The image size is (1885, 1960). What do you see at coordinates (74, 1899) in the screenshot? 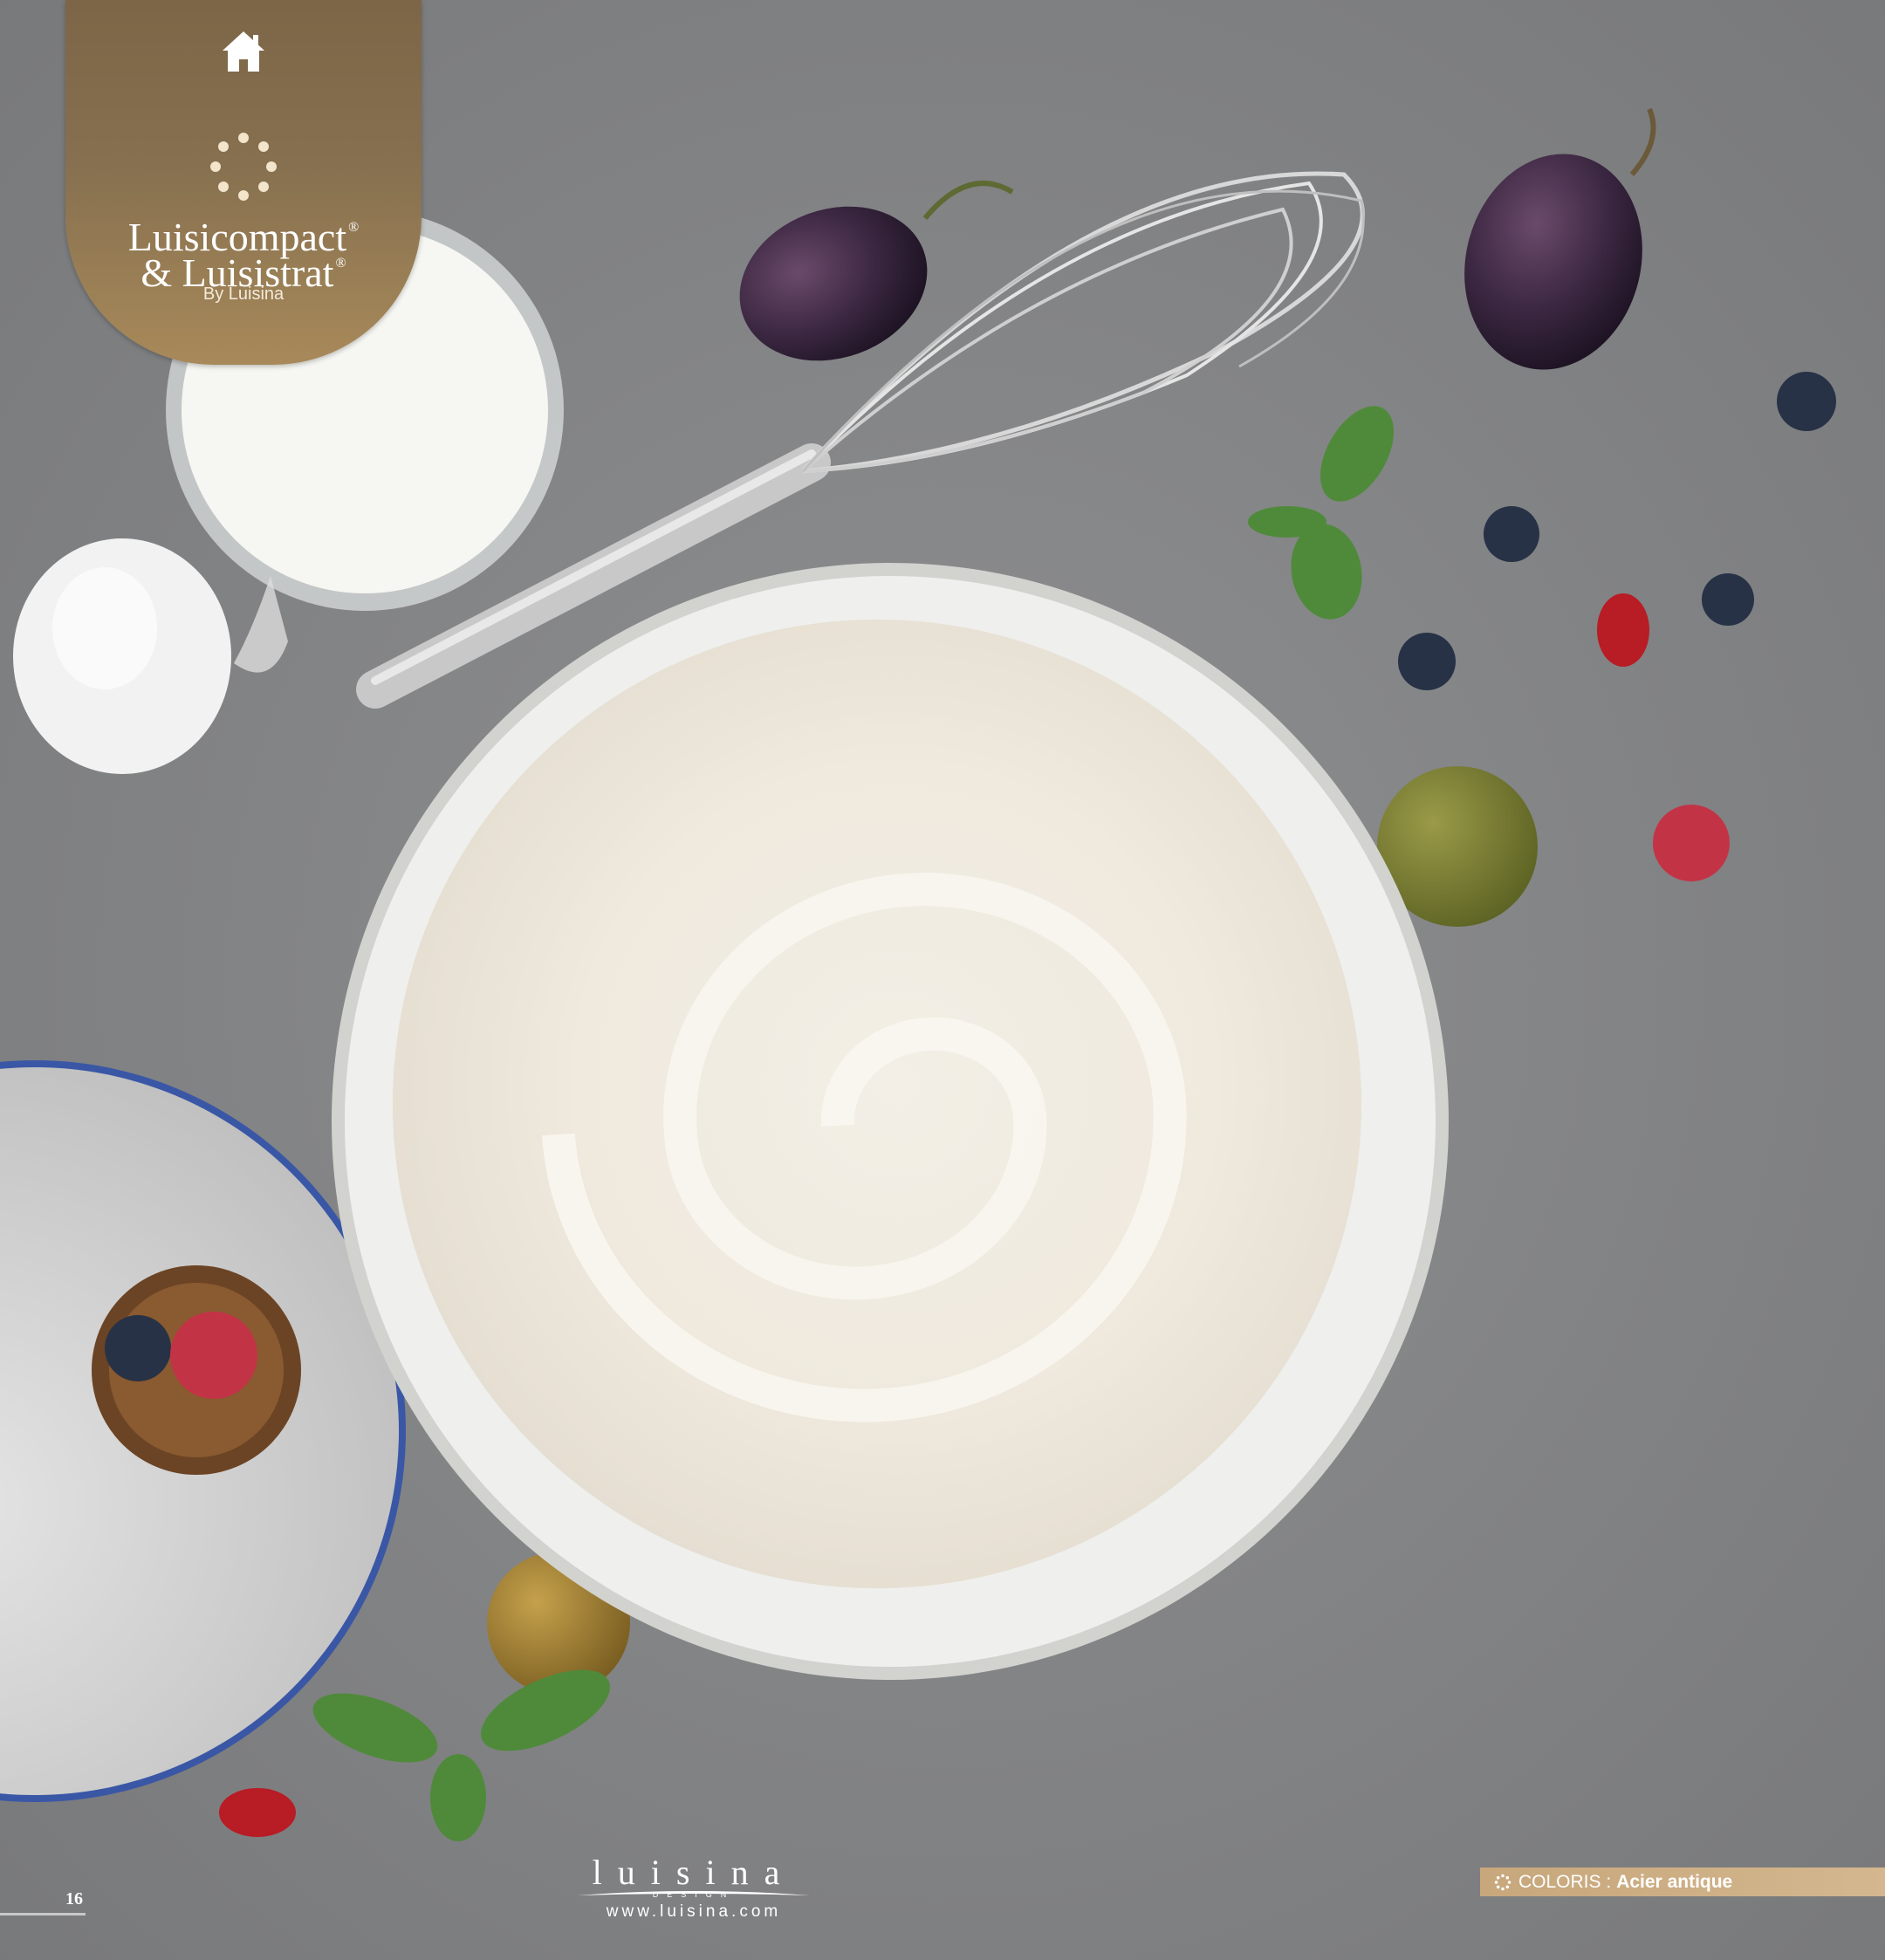
I see `page-number: 16` at bounding box center [74, 1899].